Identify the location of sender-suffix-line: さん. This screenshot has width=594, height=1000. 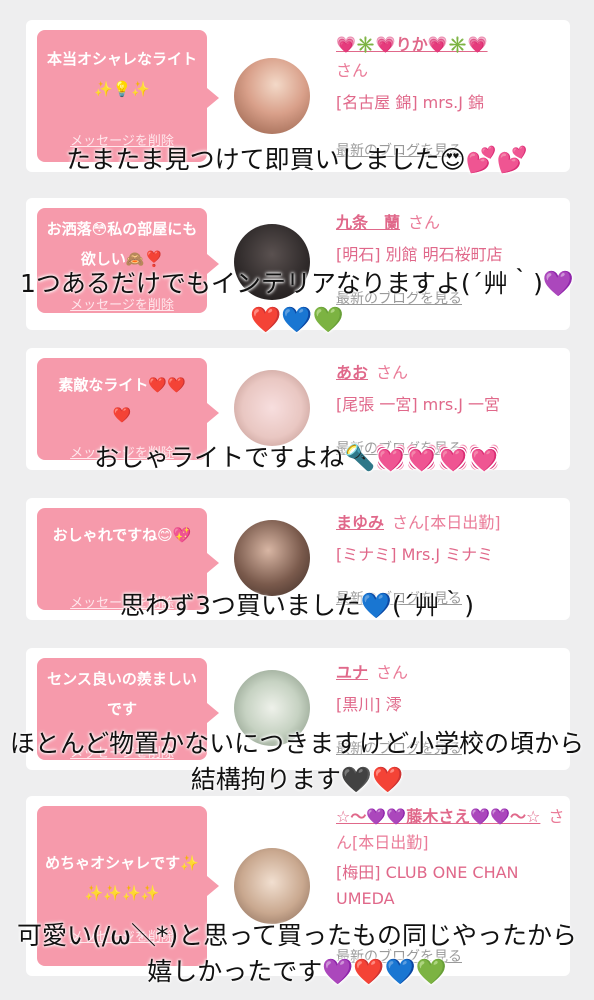
(452, 71).